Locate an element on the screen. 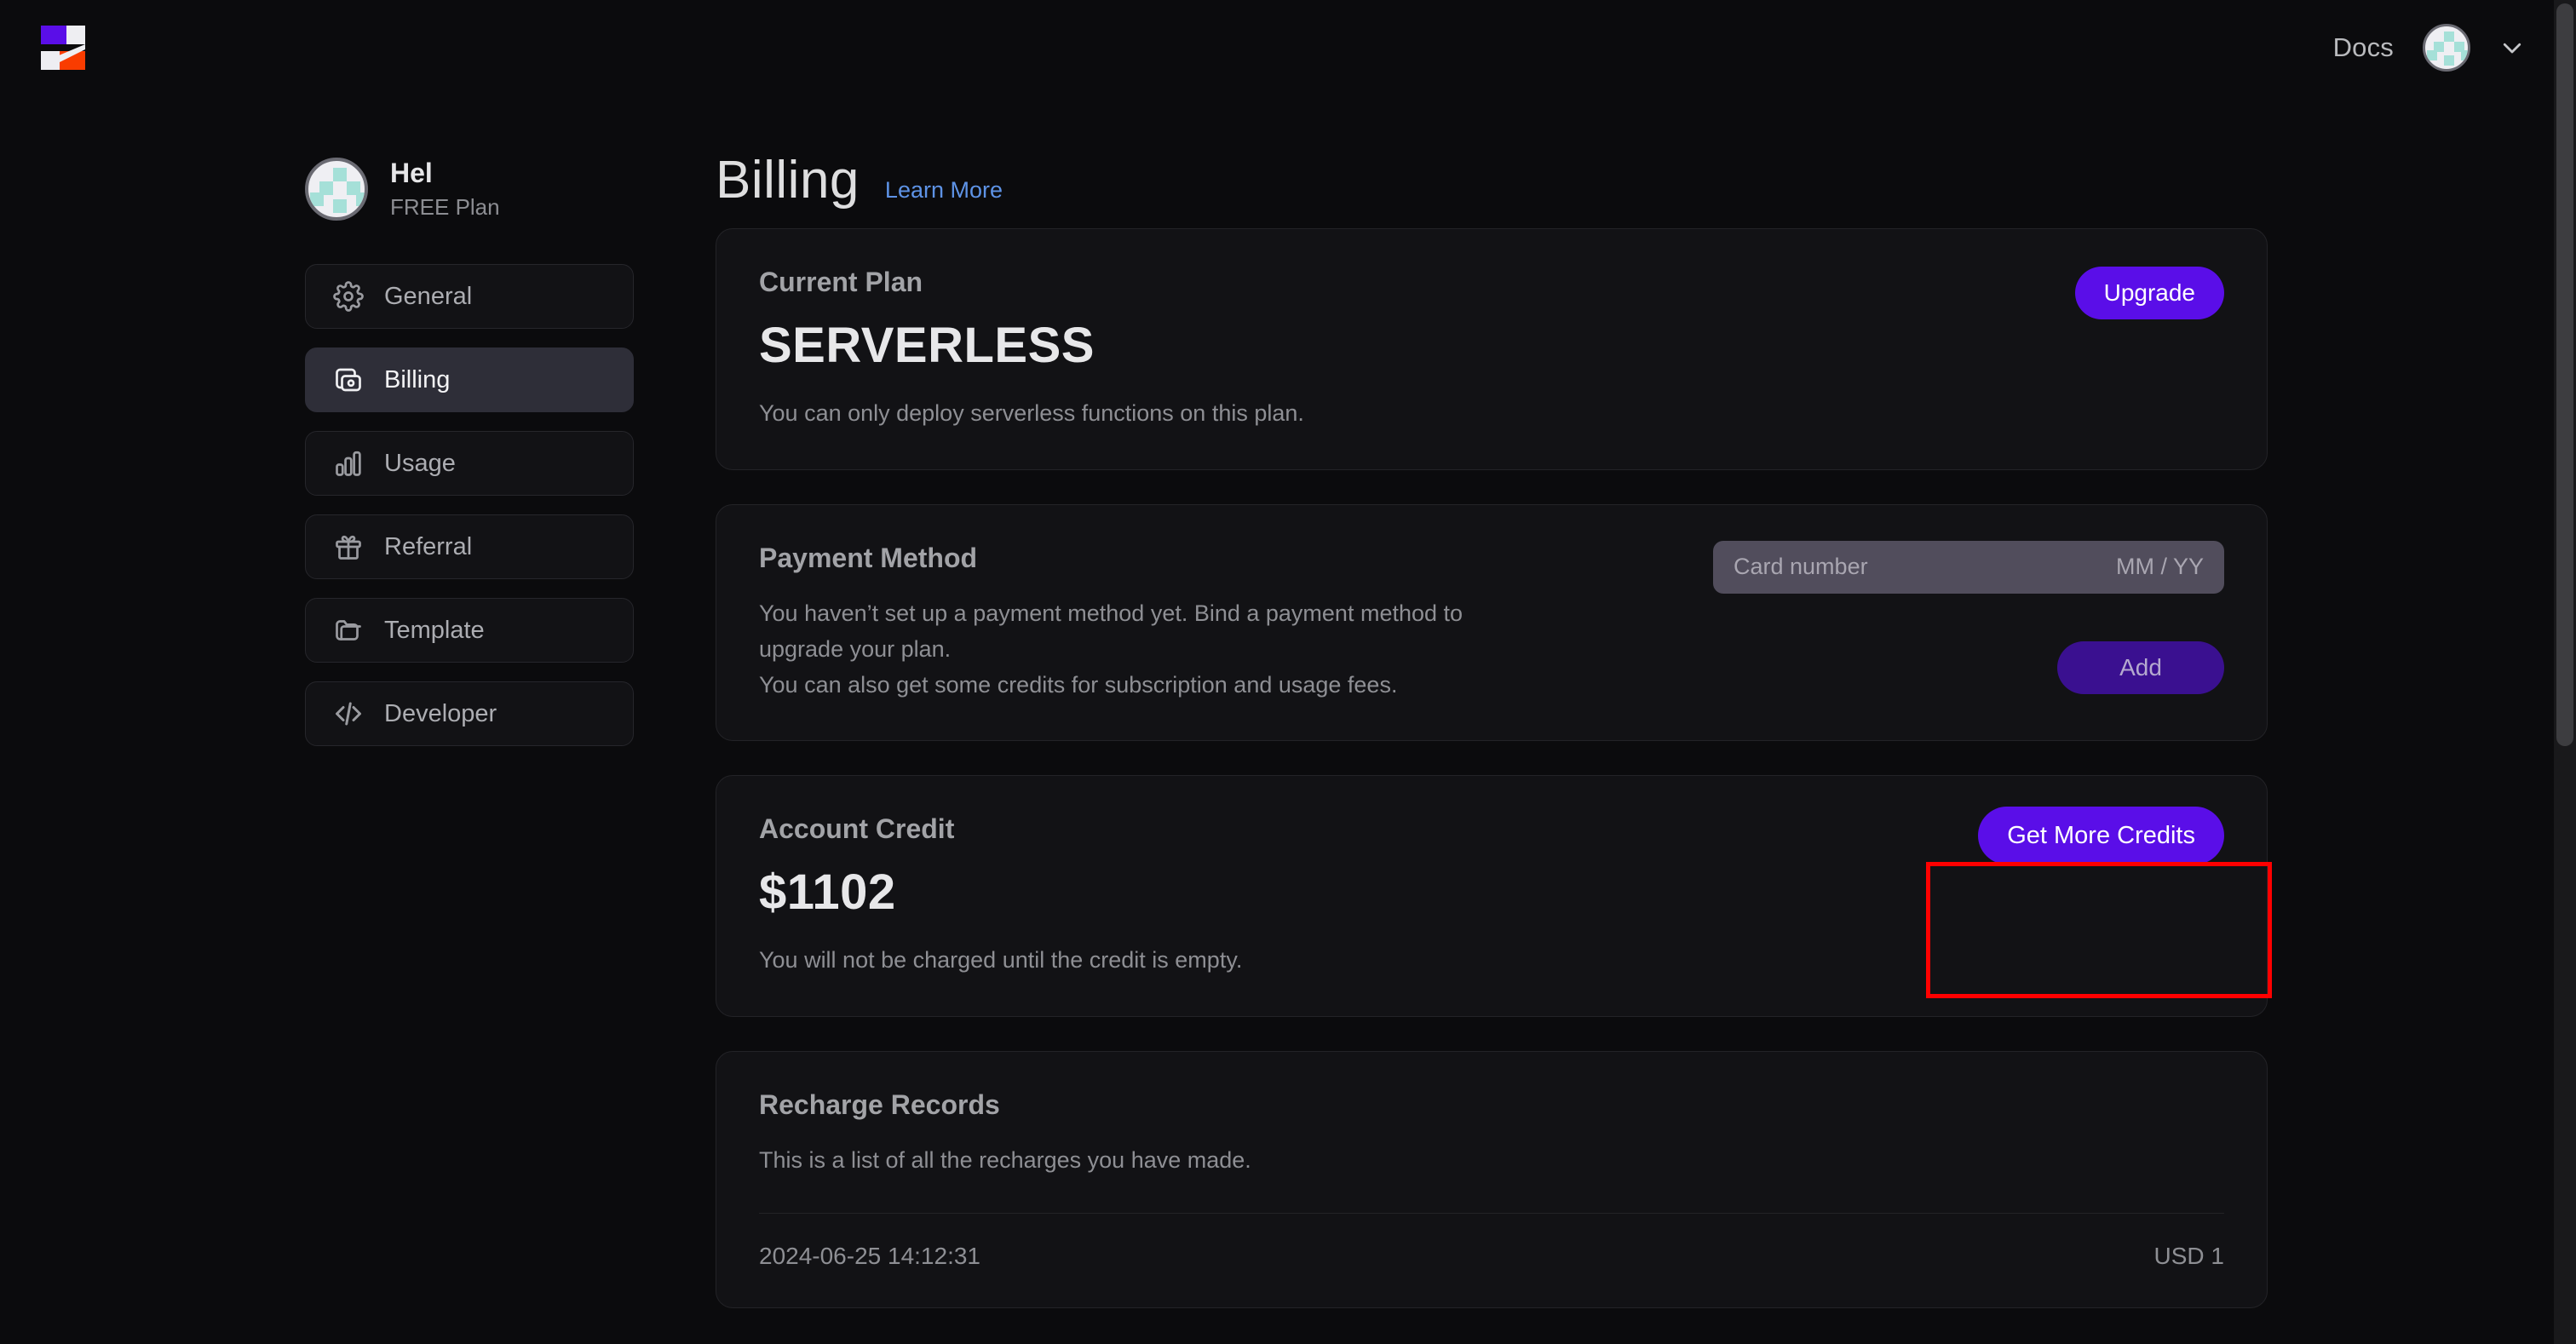 The image size is (2576, 1344). add-card-row: Add is located at coordinates (1969, 667).